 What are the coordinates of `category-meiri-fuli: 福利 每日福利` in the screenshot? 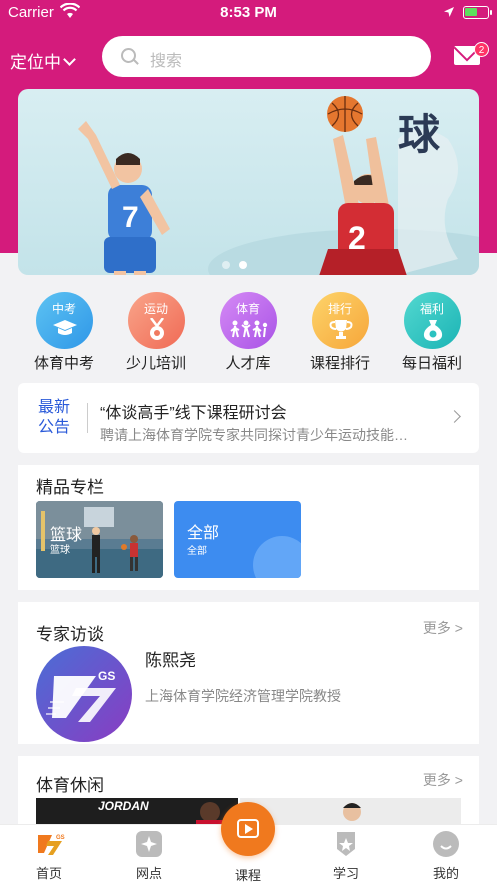 It's located at (432, 332).